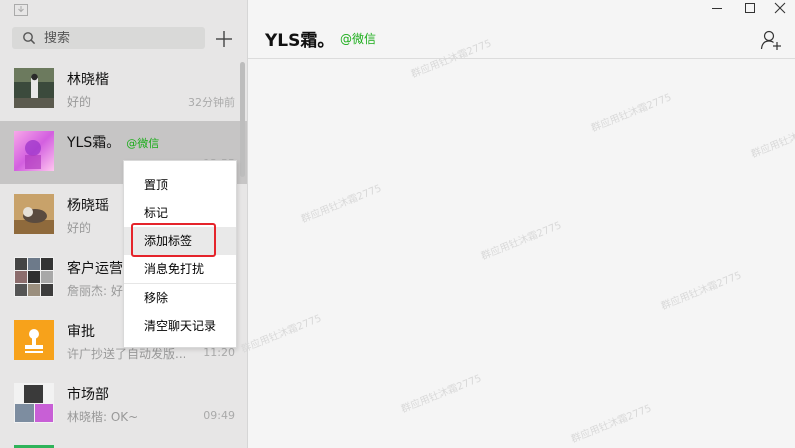  What do you see at coordinates (88, 206) in the screenshot?
I see `conversation-name: 杨晓瑶` at bounding box center [88, 206].